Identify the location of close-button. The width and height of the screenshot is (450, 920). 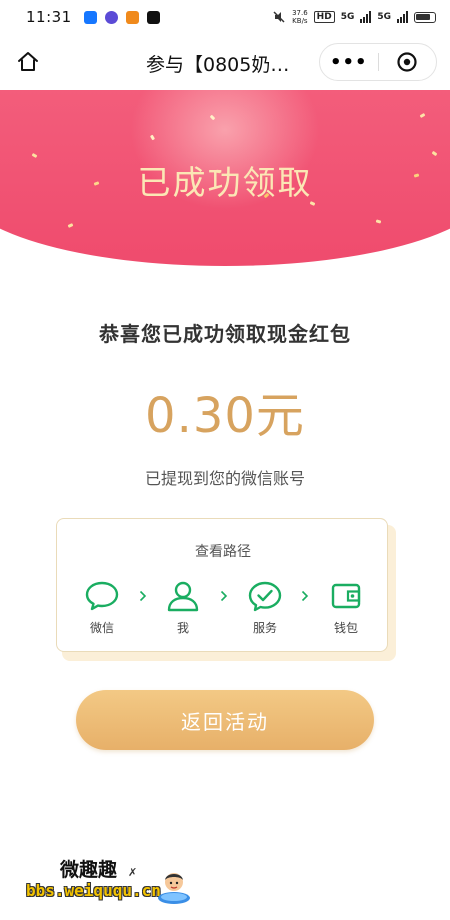
(407, 62).